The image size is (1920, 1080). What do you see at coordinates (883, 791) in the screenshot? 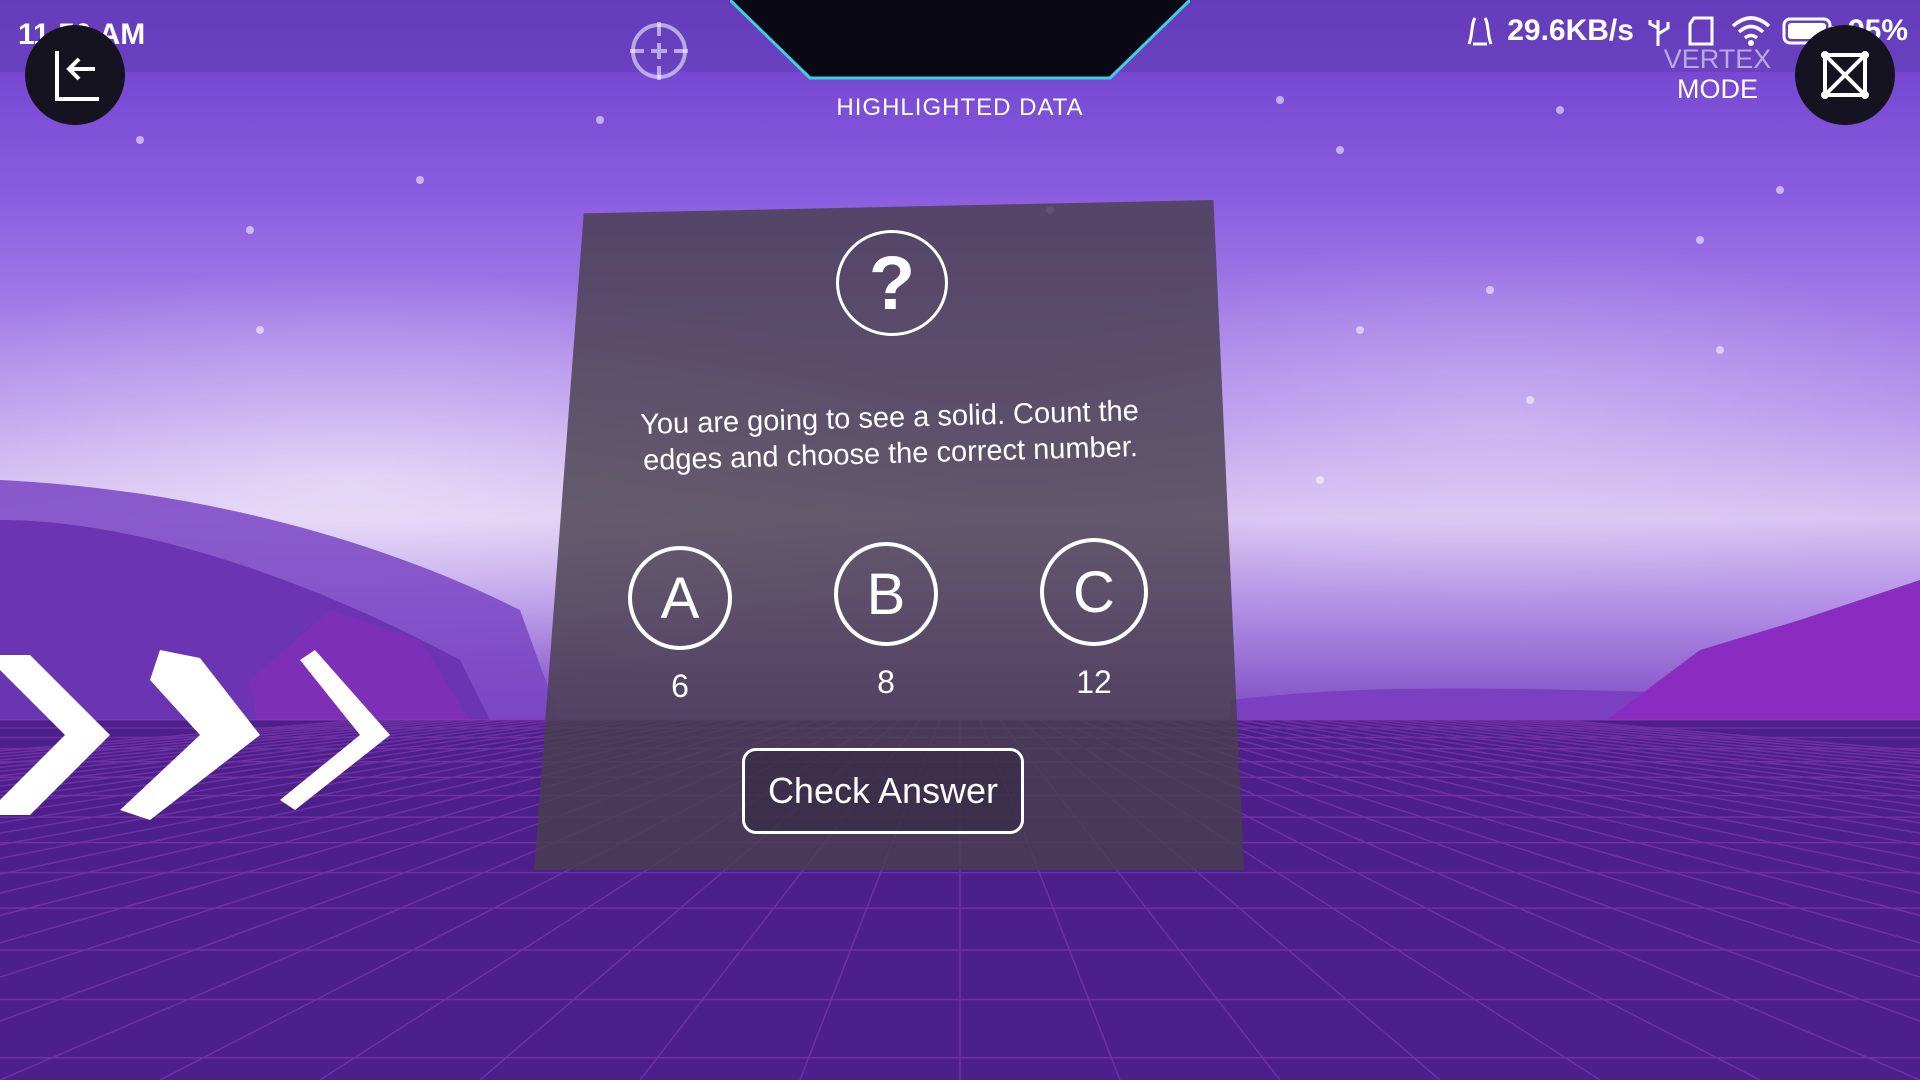
I see `check-answer-button: Check Answer` at bounding box center [883, 791].